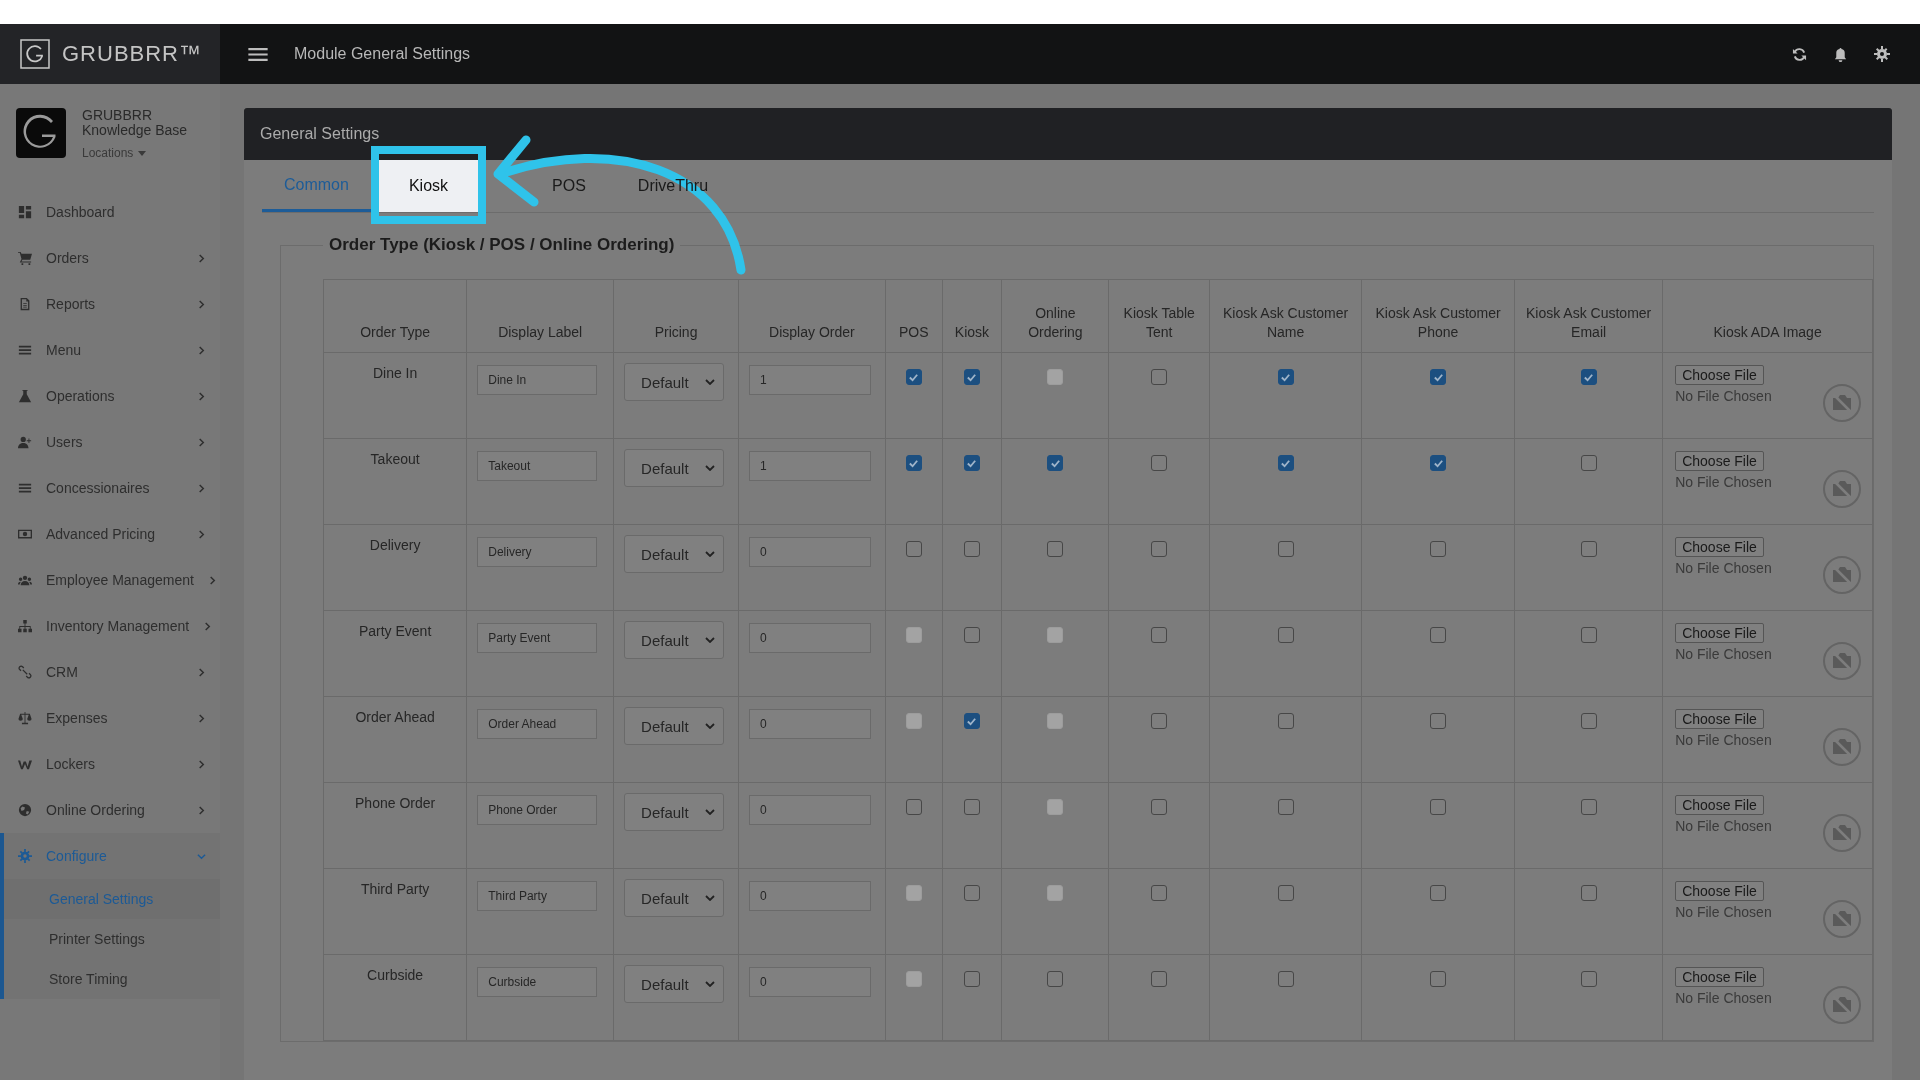  What do you see at coordinates (537, 982) in the screenshot?
I see `label-field: Curbside` at bounding box center [537, 982].